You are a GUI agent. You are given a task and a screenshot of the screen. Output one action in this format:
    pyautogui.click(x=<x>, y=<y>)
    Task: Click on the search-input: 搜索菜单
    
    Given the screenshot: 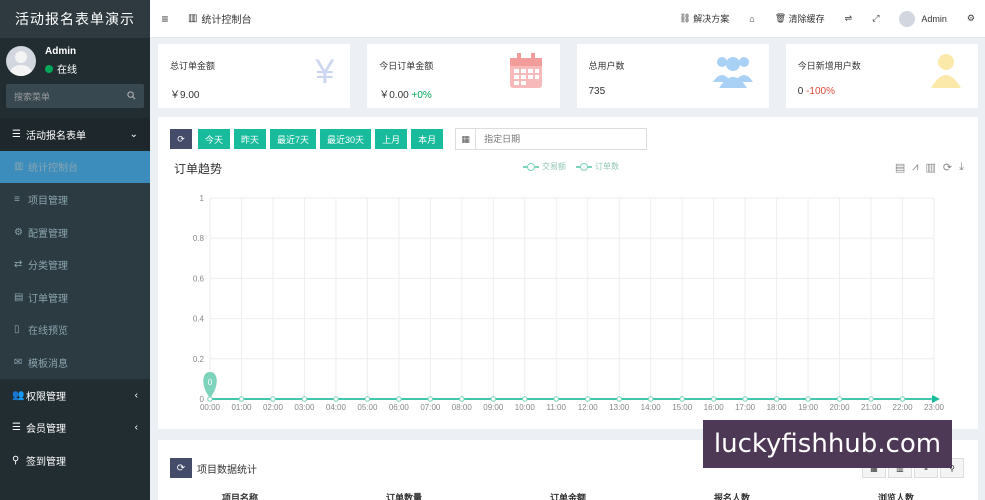 What is the action you would take?
    pyautogui.click(x=75, y=96)
    